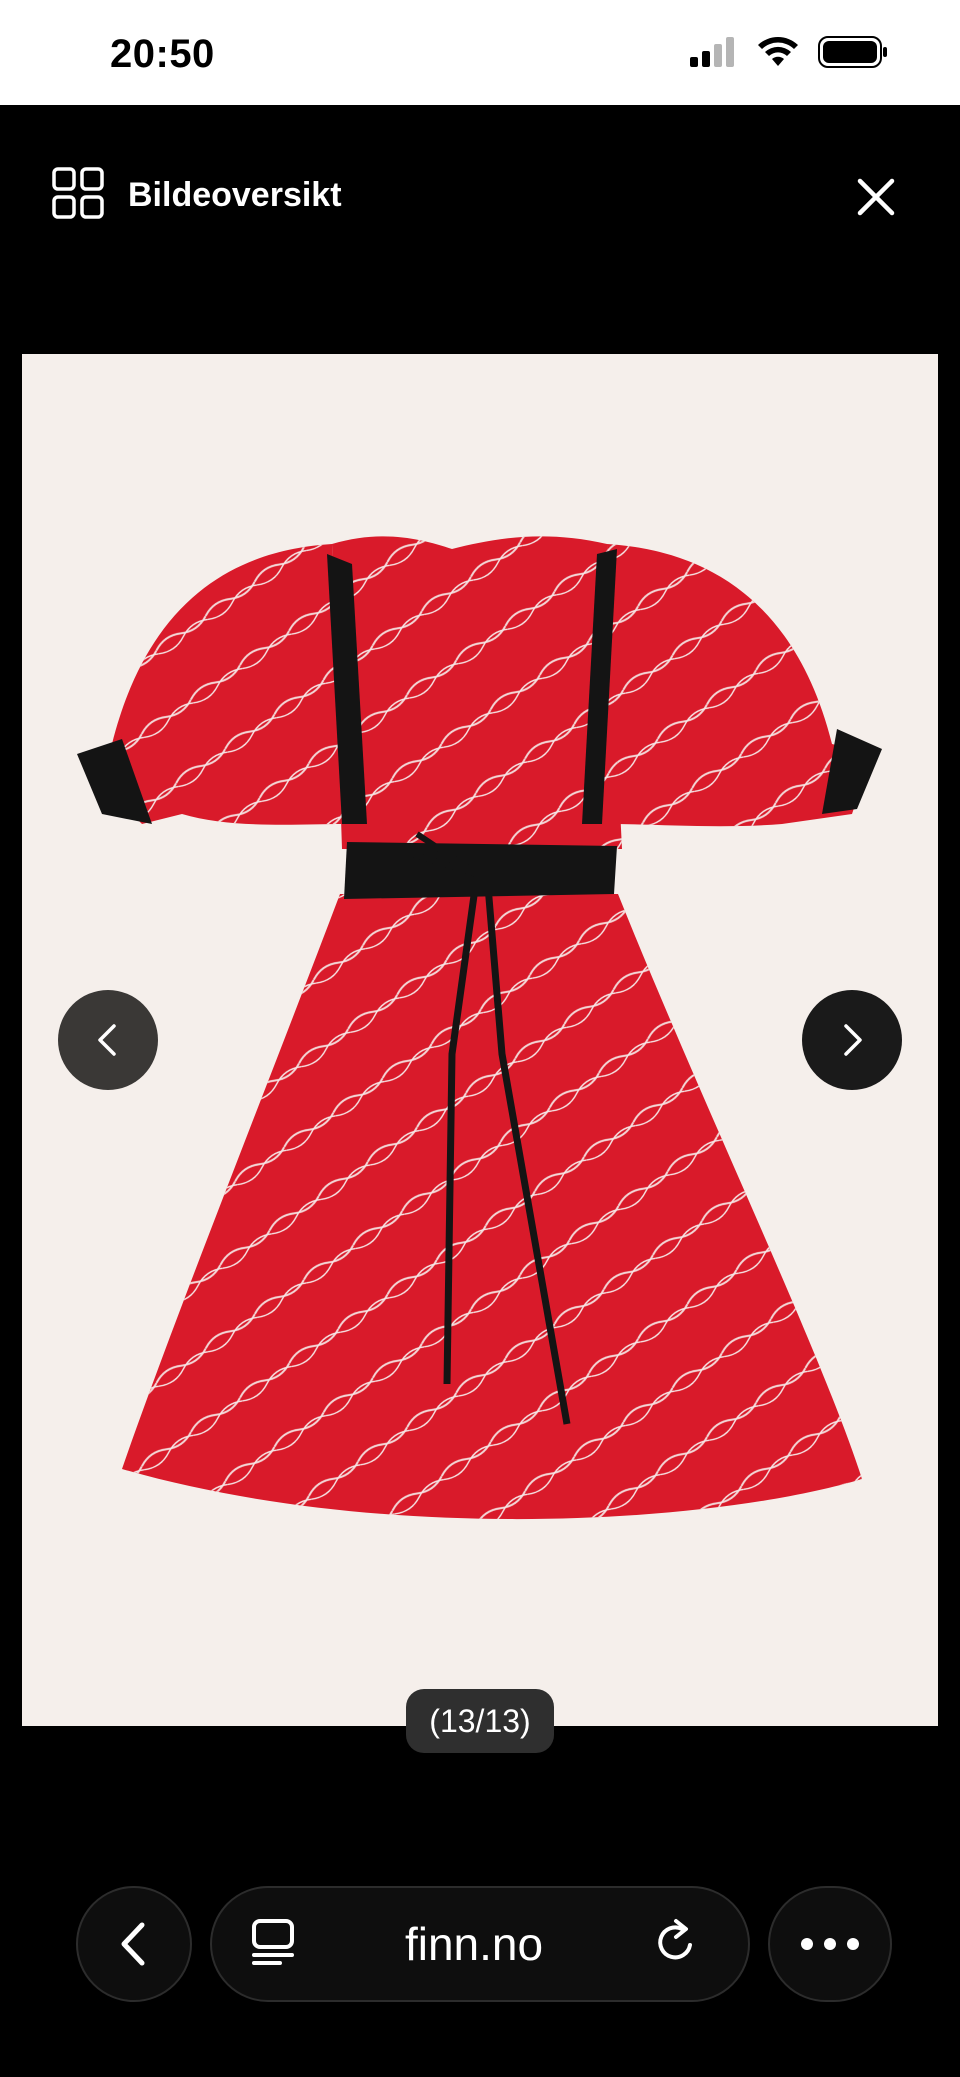  I want to click on reload-icon, so click(676, 1944).